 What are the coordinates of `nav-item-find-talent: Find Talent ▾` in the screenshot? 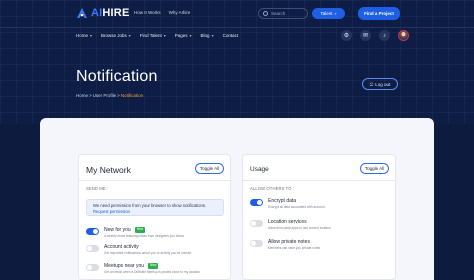 It's located at (153, 35).